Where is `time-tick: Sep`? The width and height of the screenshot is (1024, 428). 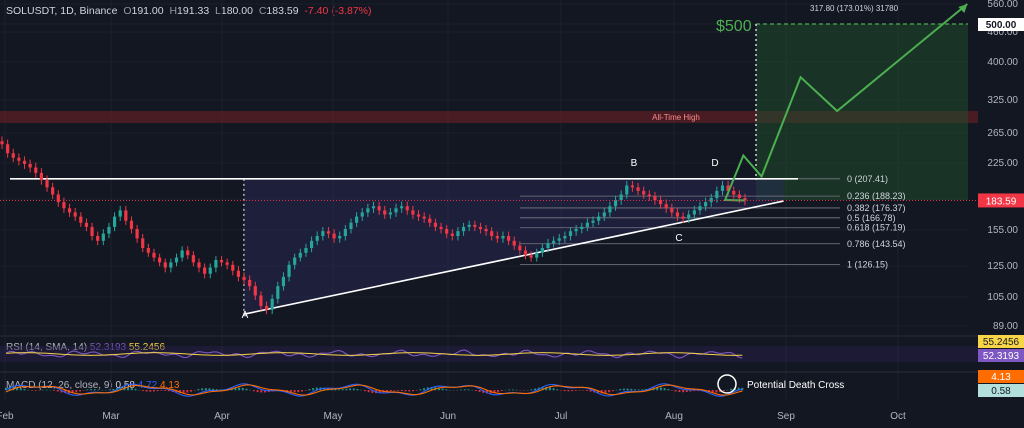
time-tick: Sep is located at coordinates (786, 416).